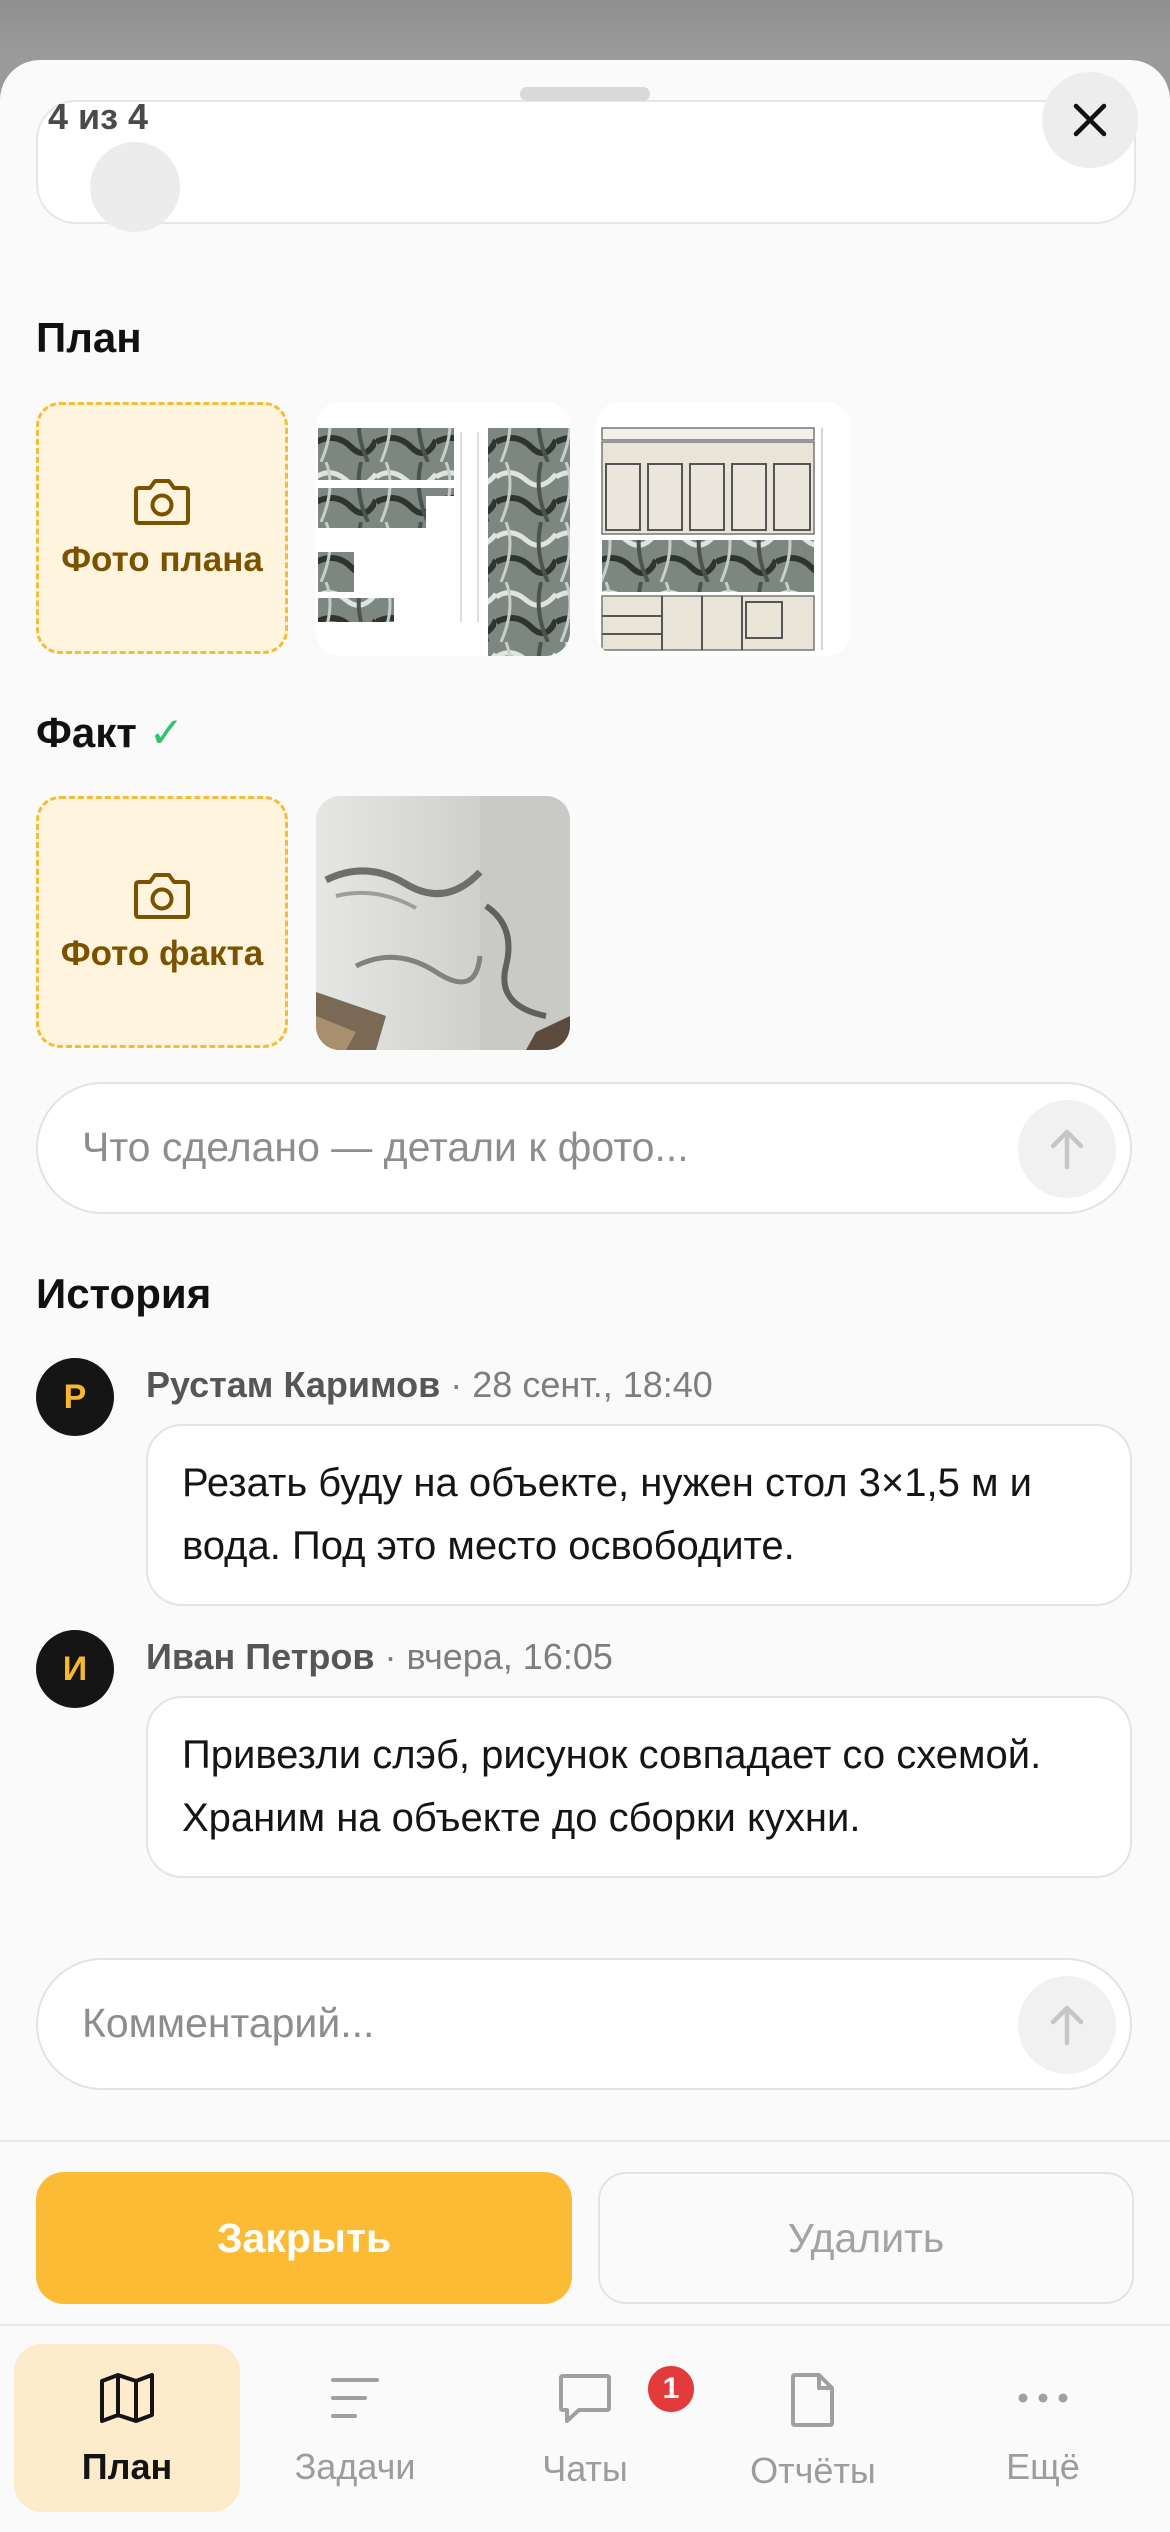  What do you see at coordinates (260, 1656) in the screenshot?
I see `comment-author: Иван Петров` at bounding box center [260, 1656].